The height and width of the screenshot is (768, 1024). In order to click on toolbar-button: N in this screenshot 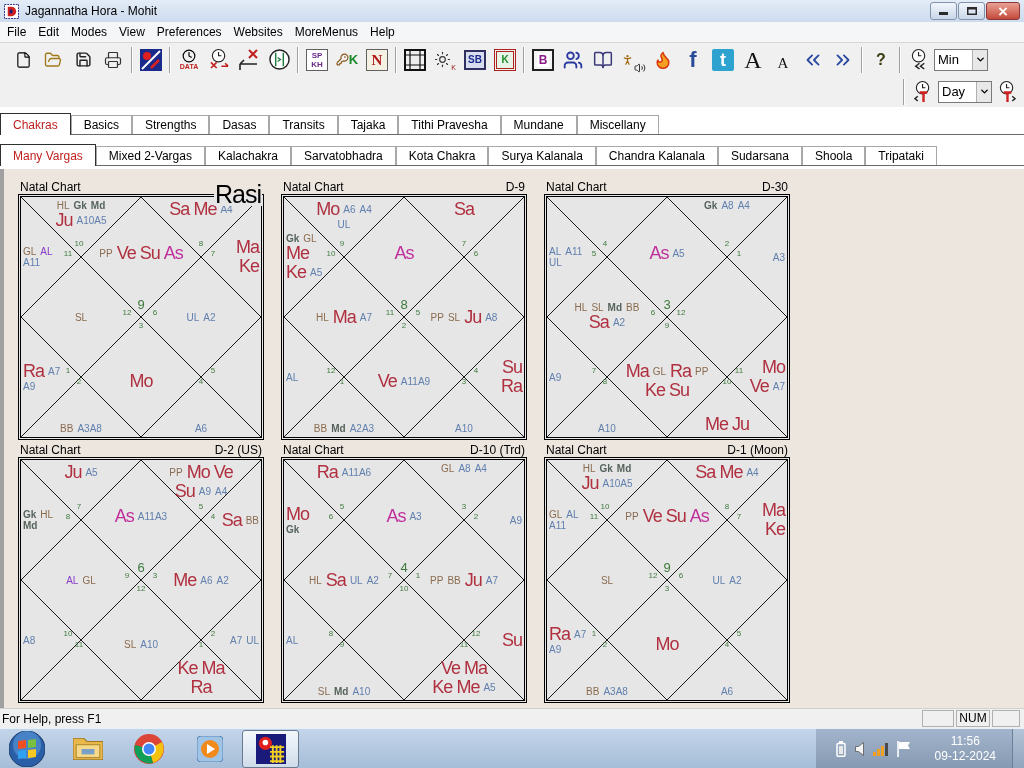, I will do `click(377, 59)`.